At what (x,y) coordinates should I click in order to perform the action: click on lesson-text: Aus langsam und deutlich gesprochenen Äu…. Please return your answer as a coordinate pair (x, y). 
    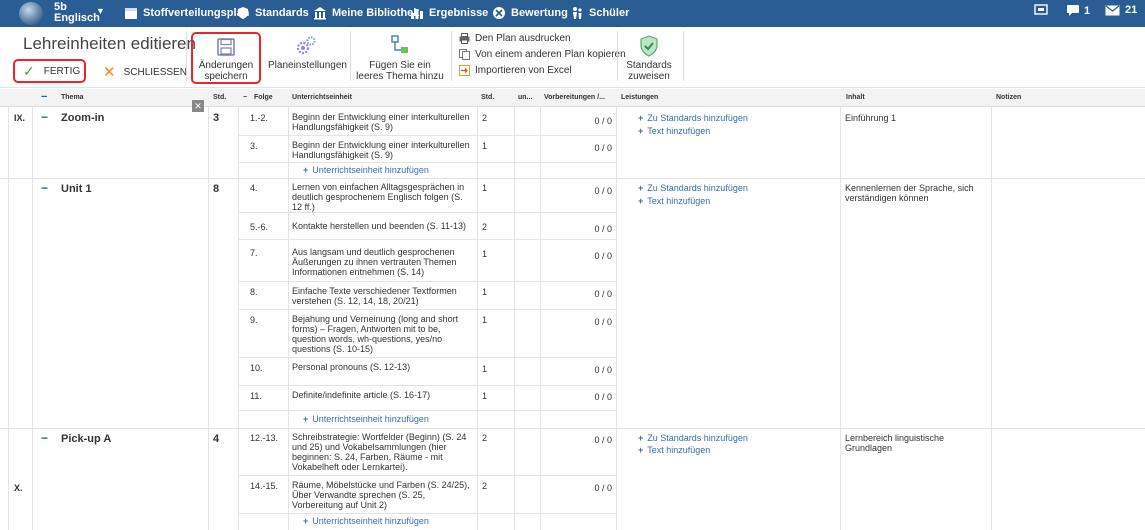
    Looking at the image, I should click on (383, 262).